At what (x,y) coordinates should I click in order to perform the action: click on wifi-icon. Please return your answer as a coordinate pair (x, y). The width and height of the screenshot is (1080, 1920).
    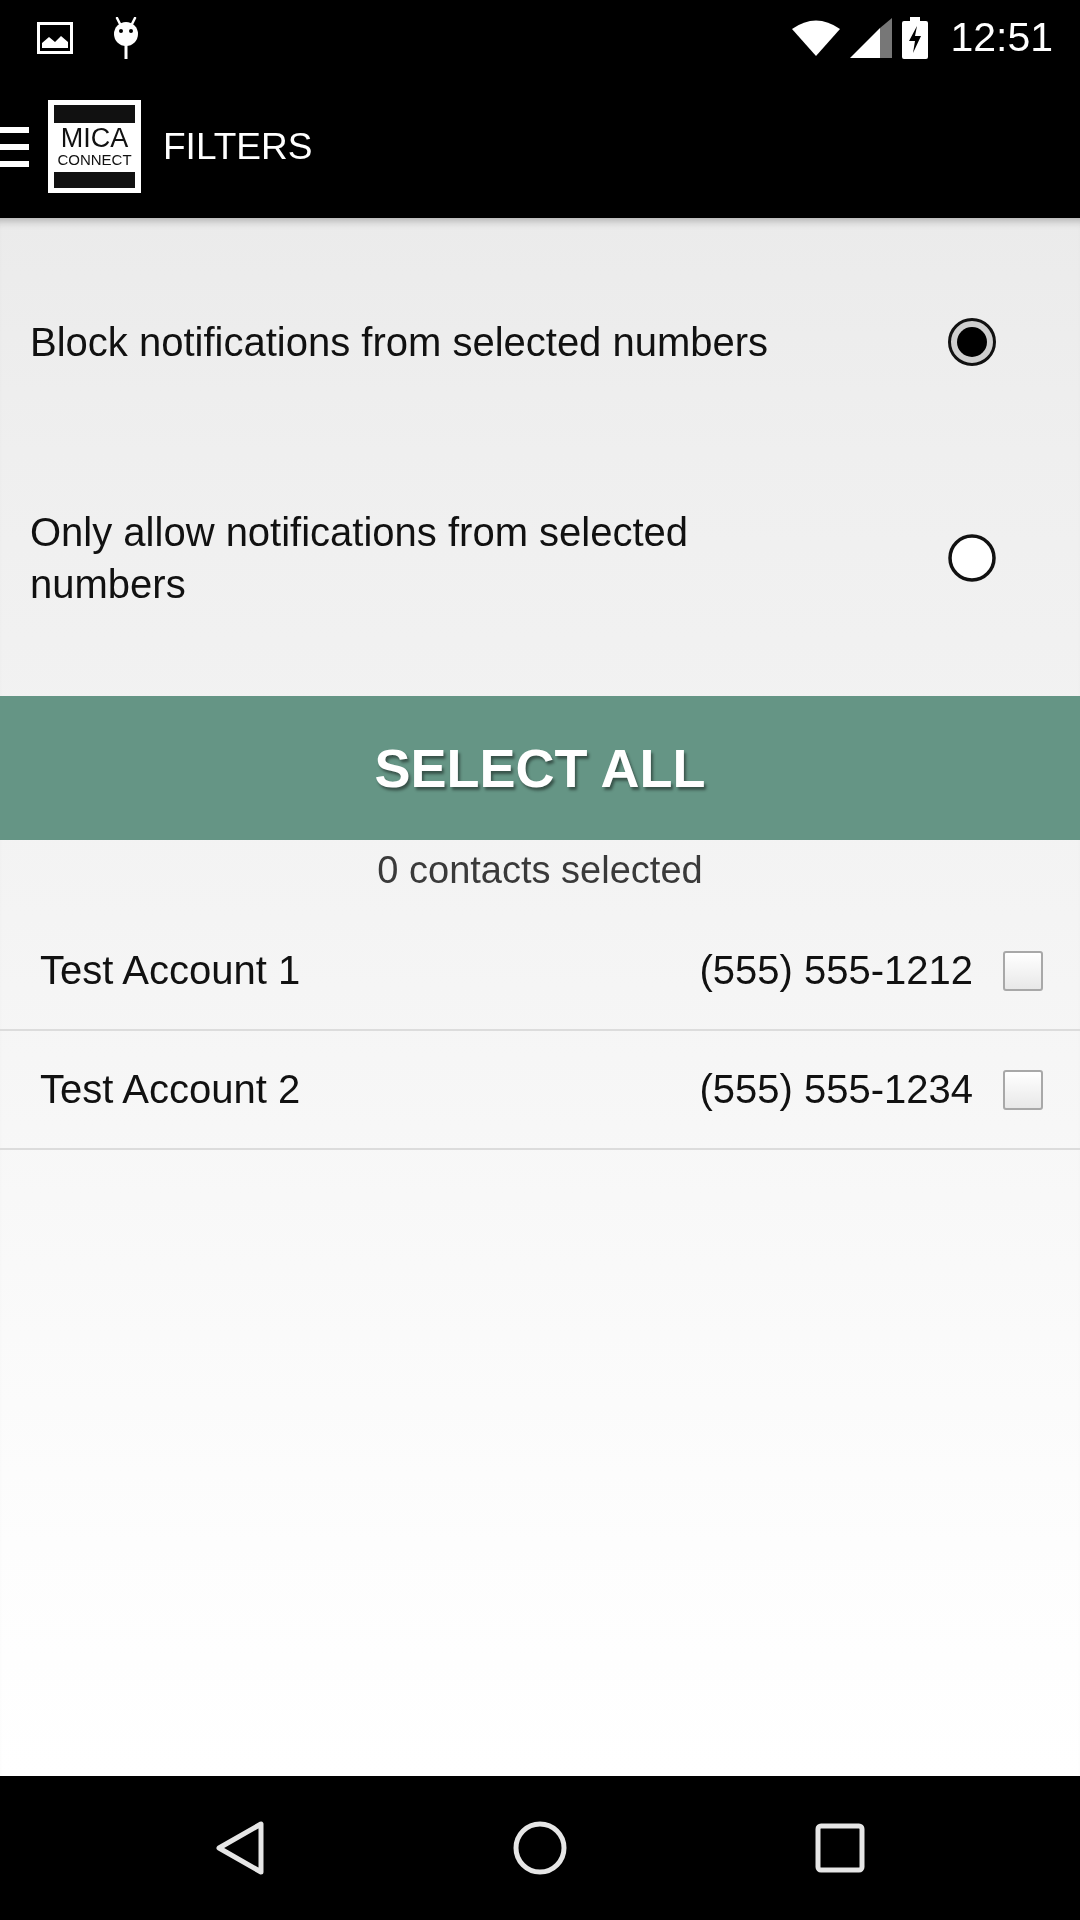
    Looking at the image, I should click on (816, 37).